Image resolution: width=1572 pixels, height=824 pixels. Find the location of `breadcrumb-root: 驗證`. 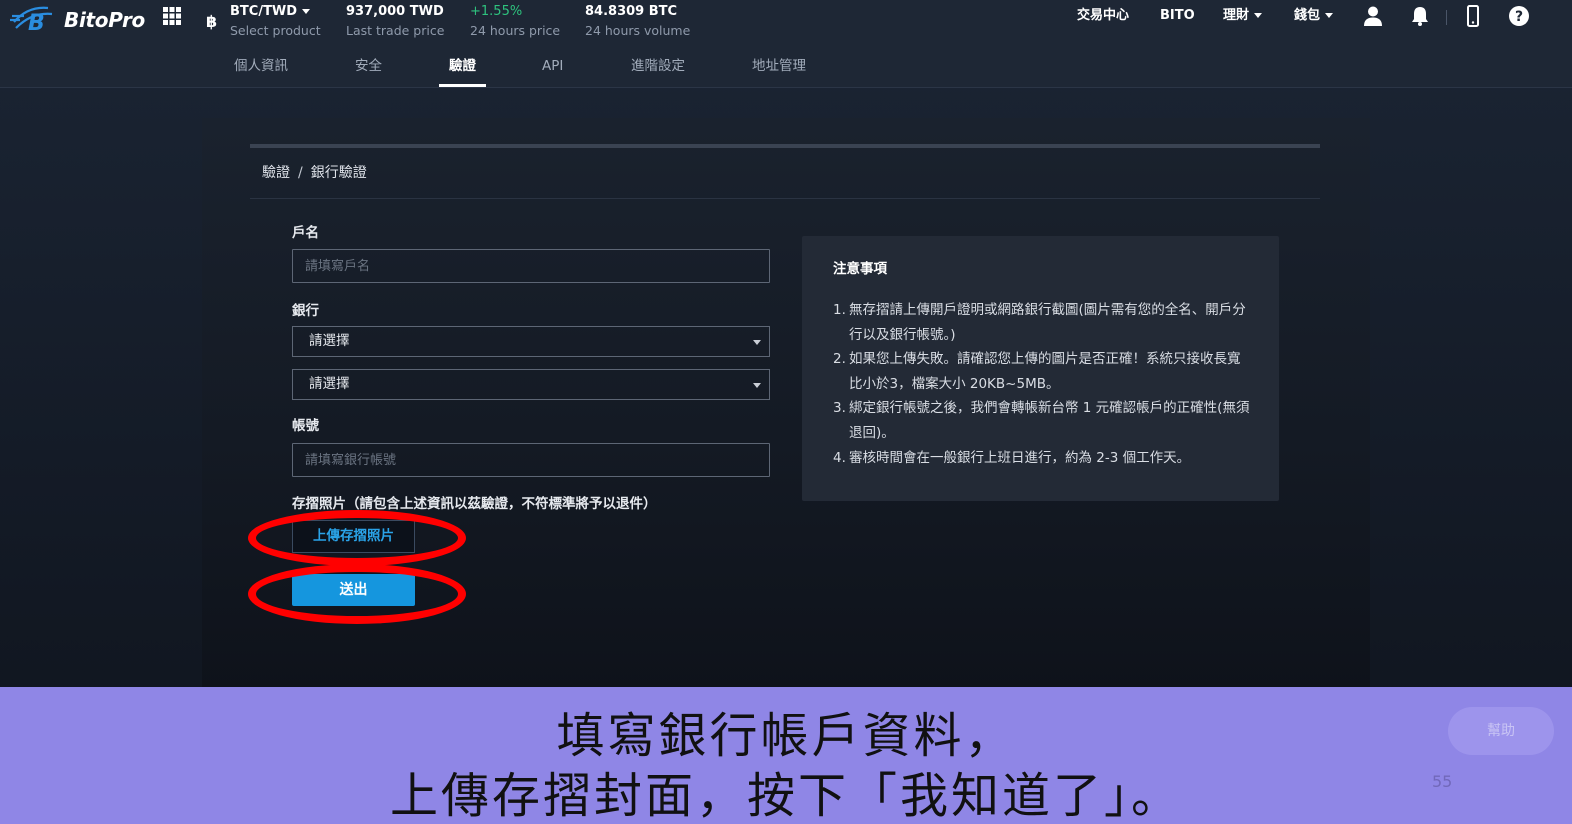

breadcrumb-root: 驗證 is located at coordinates (276, 173).